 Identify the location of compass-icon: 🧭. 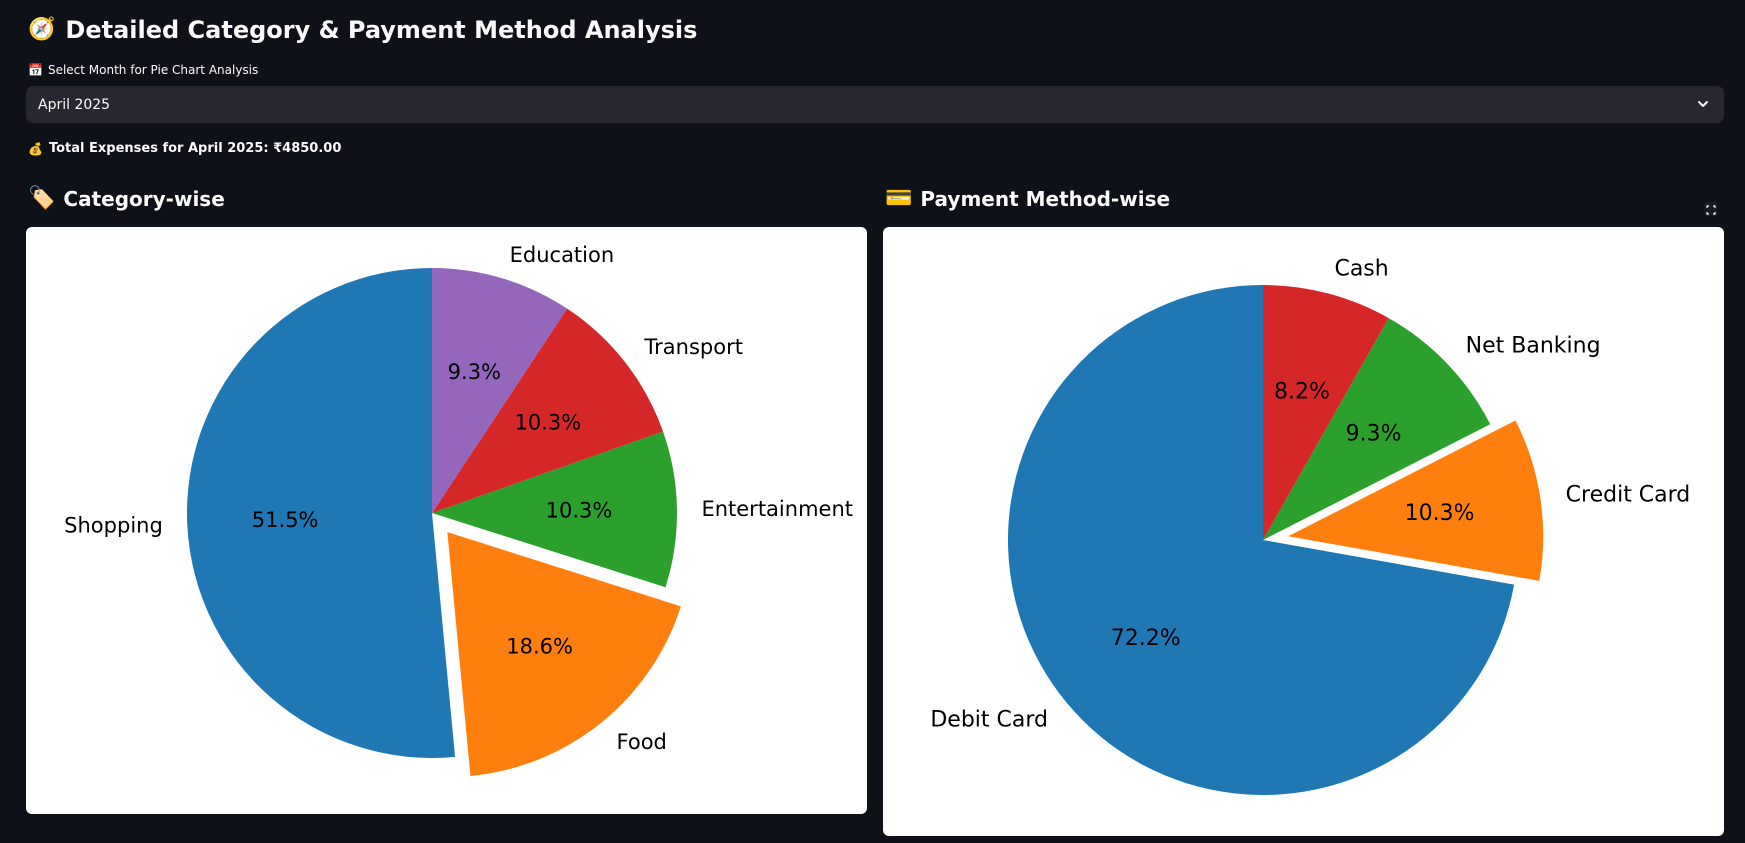
(42, 29).